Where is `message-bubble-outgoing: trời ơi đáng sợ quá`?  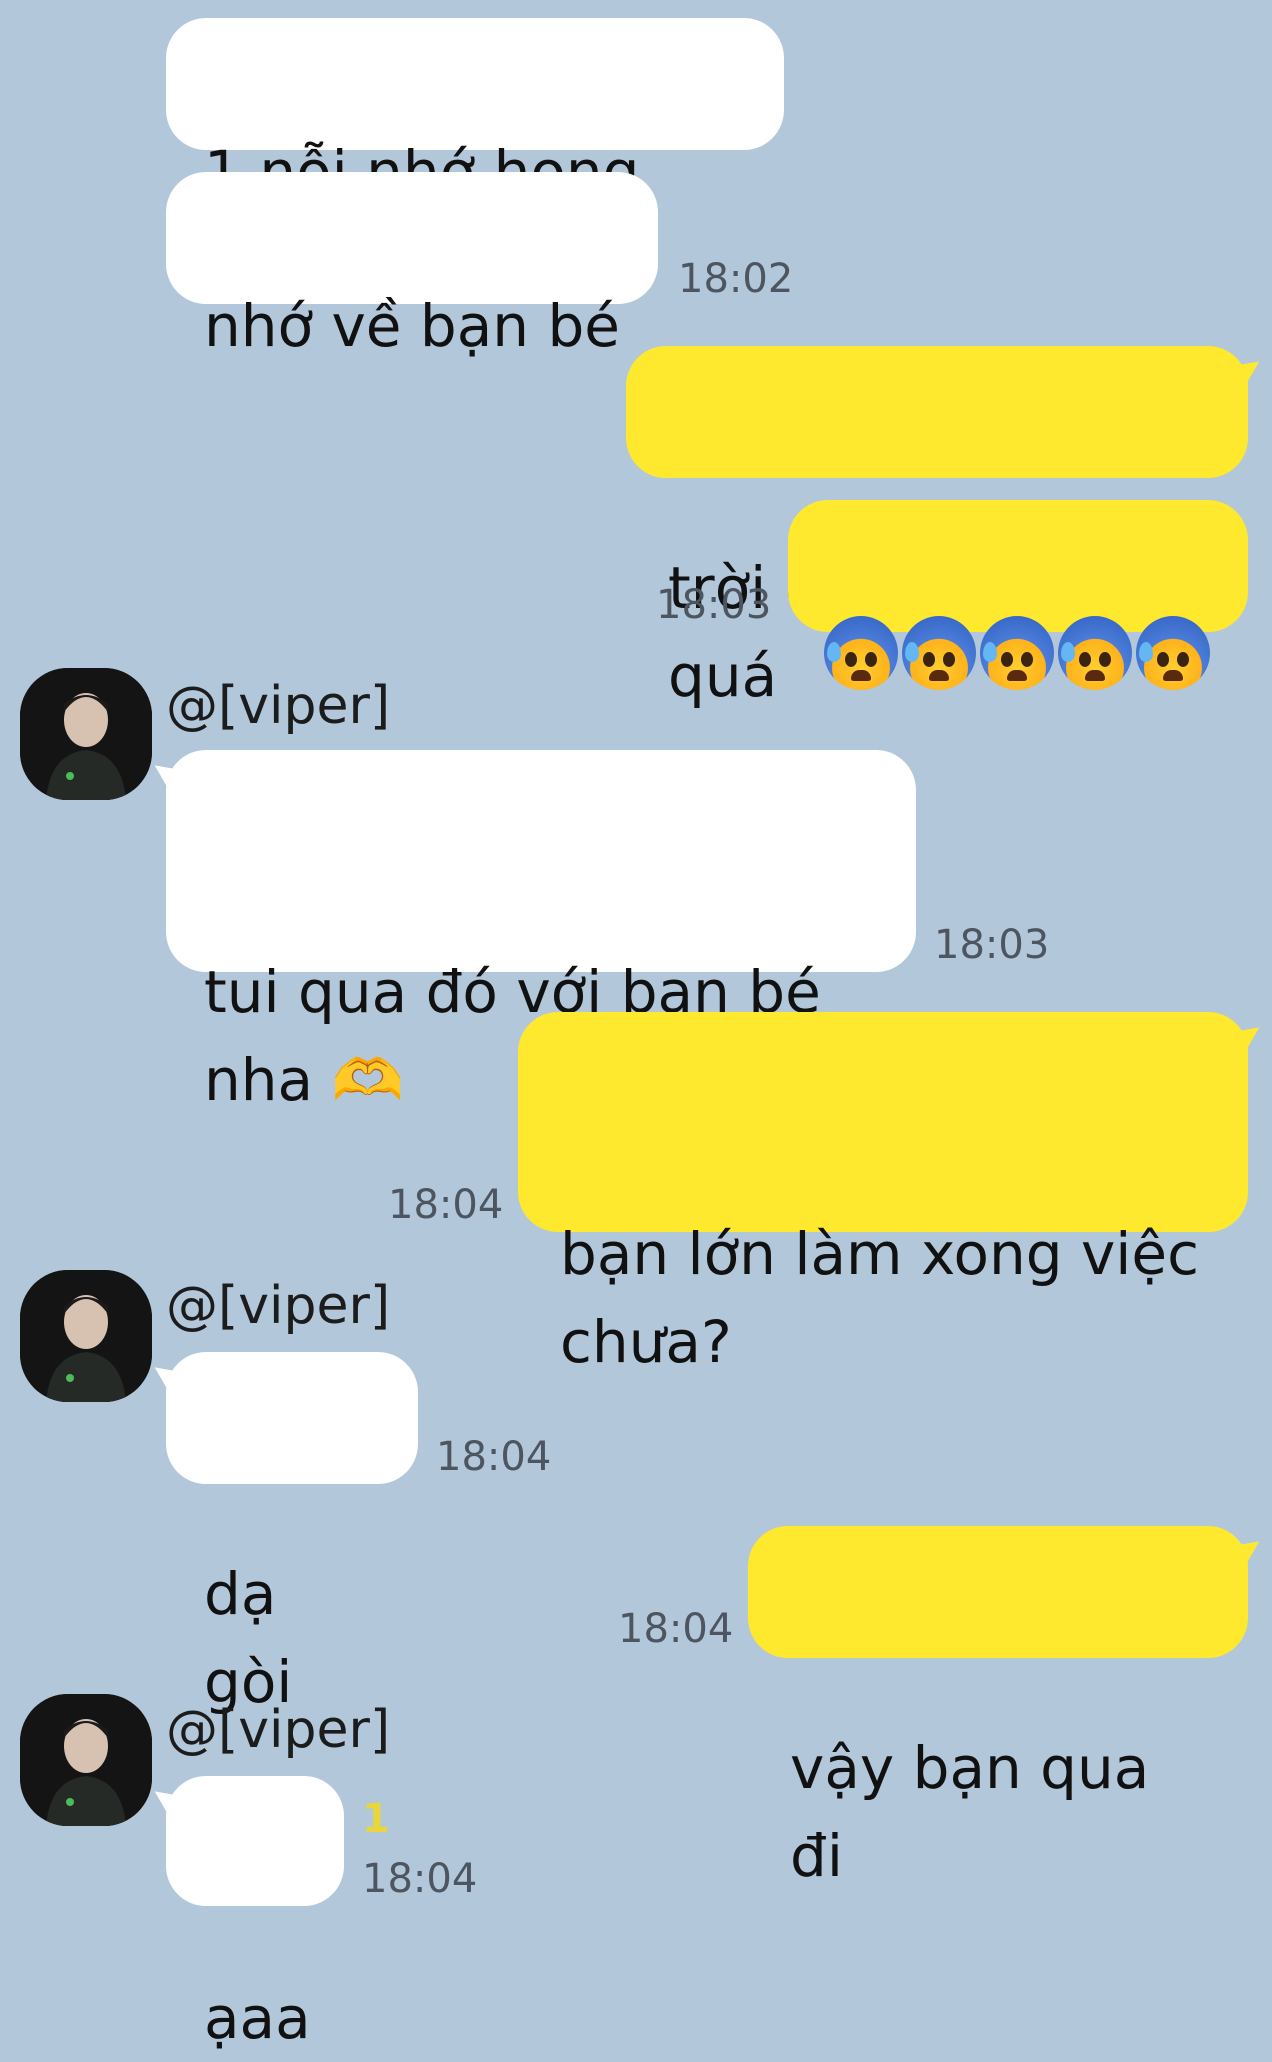 message-bubble-outgoing: trời ơi đáng sợ quá is located at coordinates (947, 528).